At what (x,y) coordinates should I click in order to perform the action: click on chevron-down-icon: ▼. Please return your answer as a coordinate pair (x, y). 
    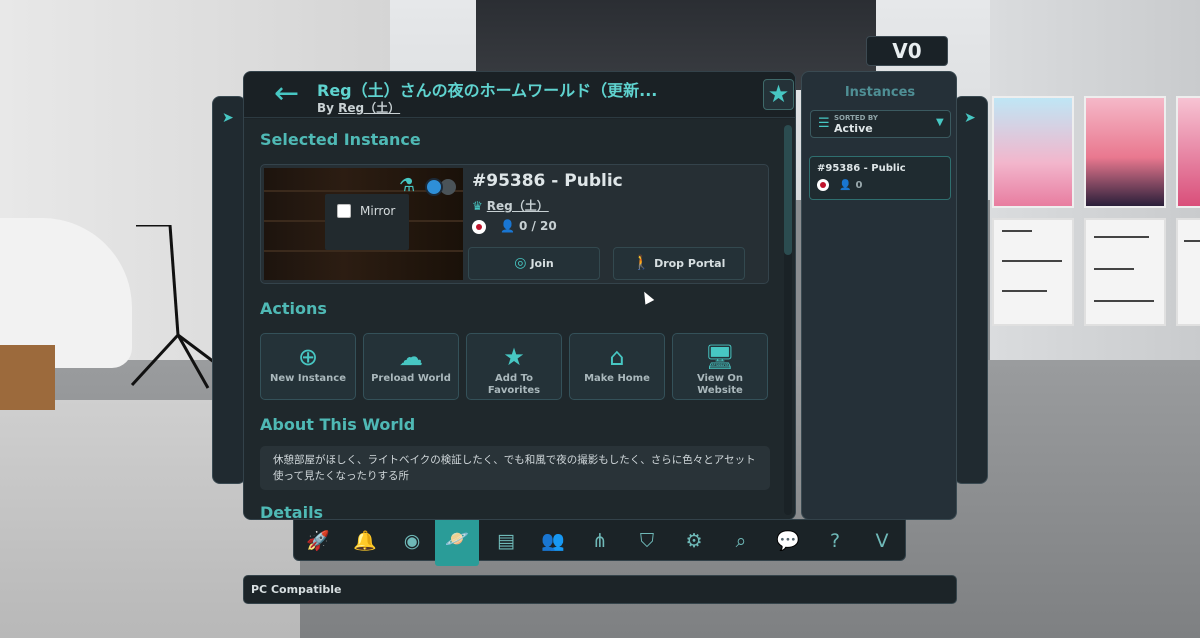
    Looking at the image, I should click on (940, 122).